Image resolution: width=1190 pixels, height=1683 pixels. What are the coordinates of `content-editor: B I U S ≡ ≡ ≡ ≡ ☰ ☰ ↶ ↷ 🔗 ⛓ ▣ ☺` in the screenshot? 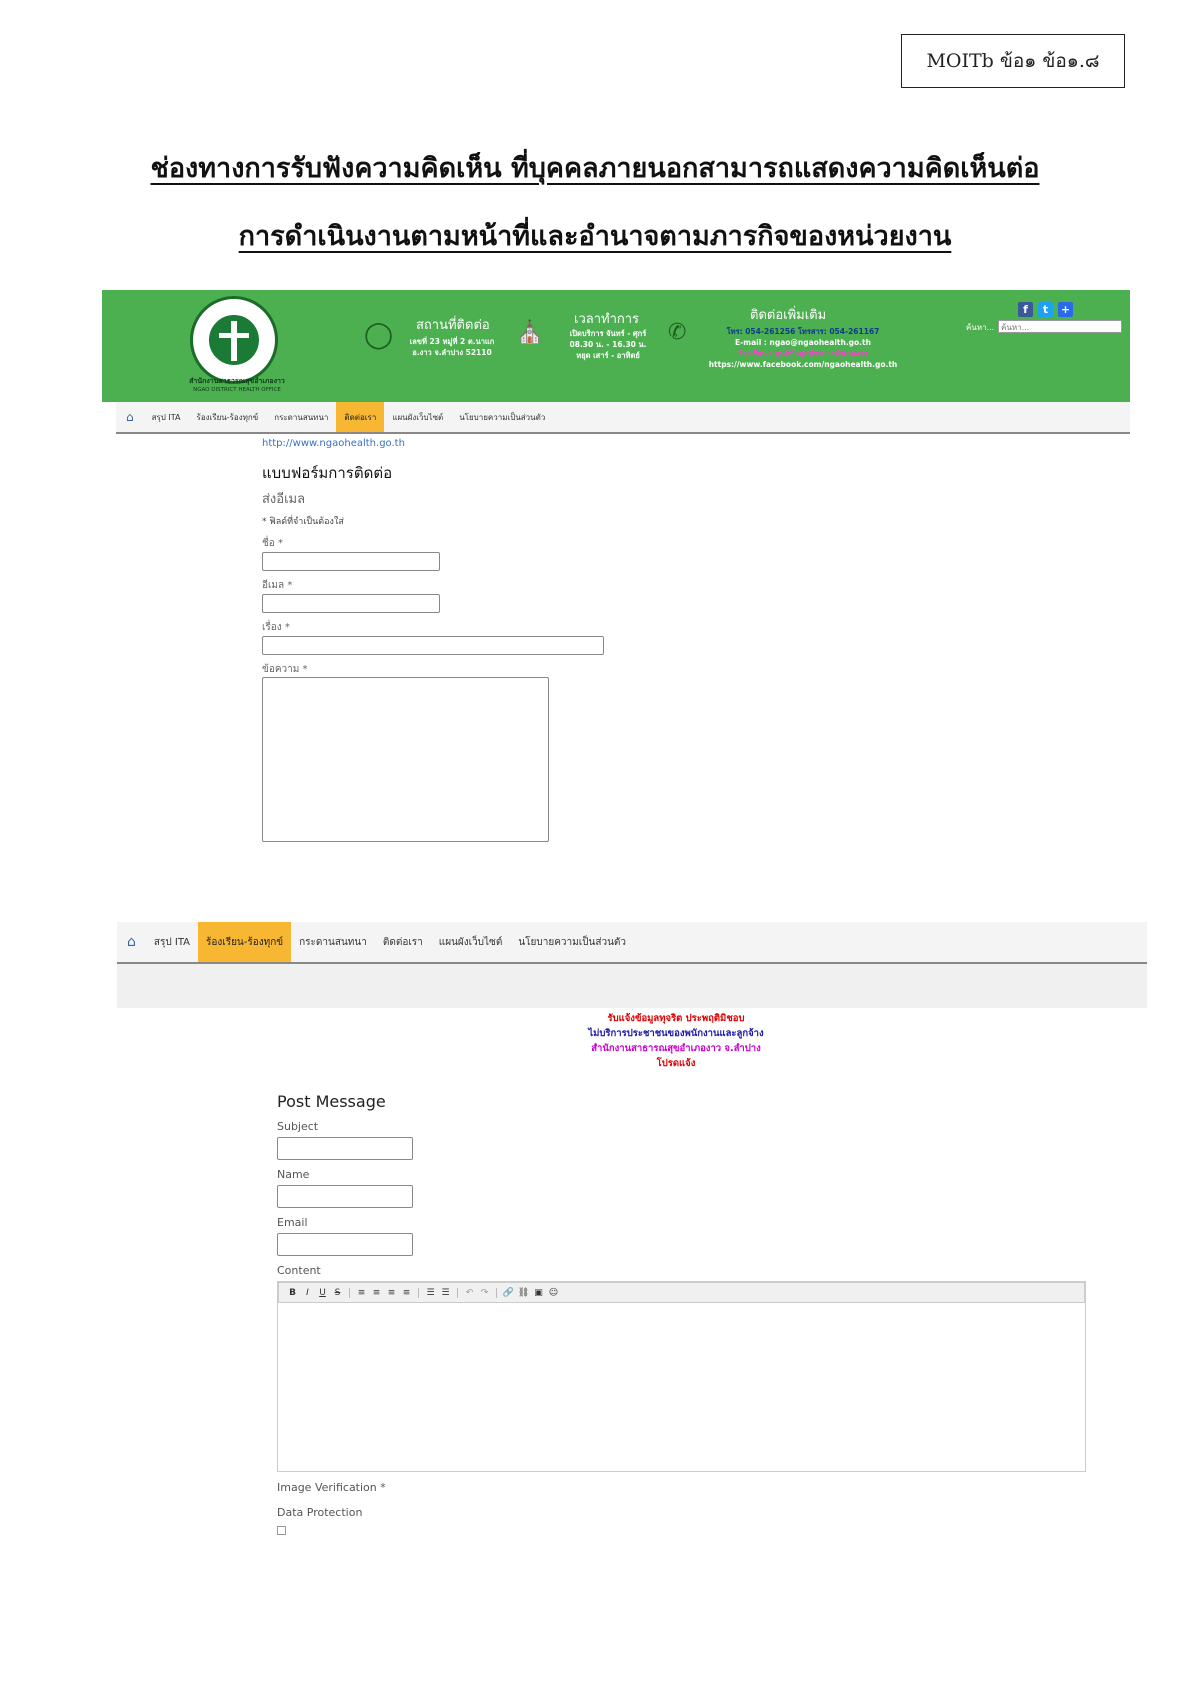 It's located at (681, 1376).